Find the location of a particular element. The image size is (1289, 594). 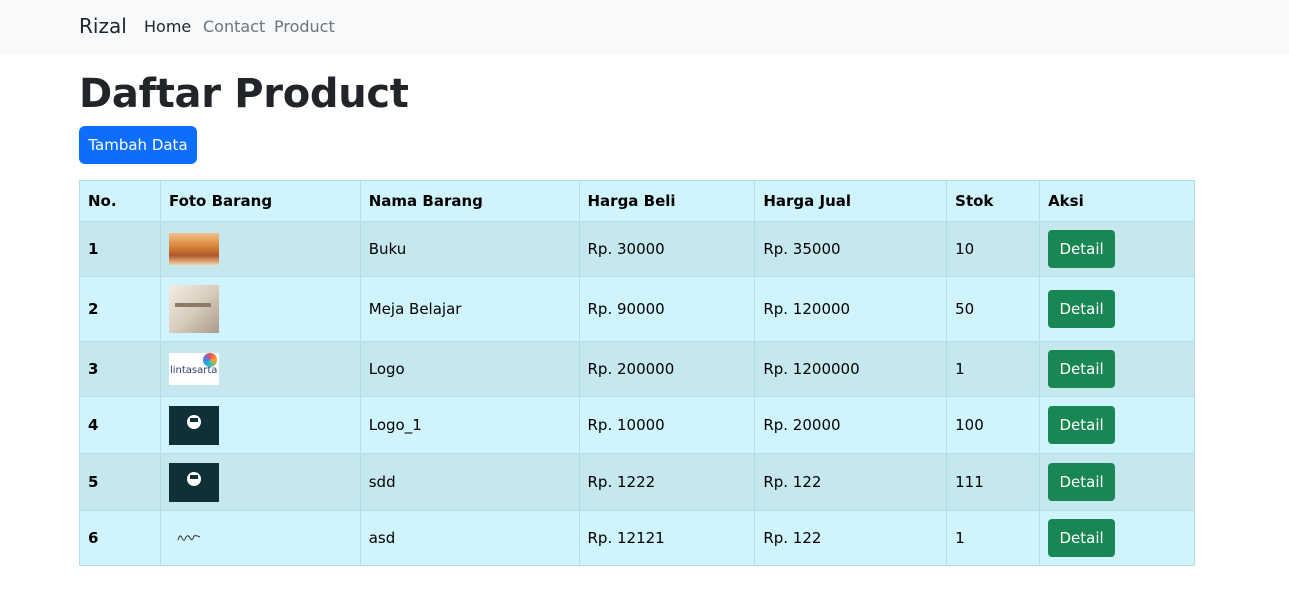

nav-link-product: Product is located at coordinates (304, 26).